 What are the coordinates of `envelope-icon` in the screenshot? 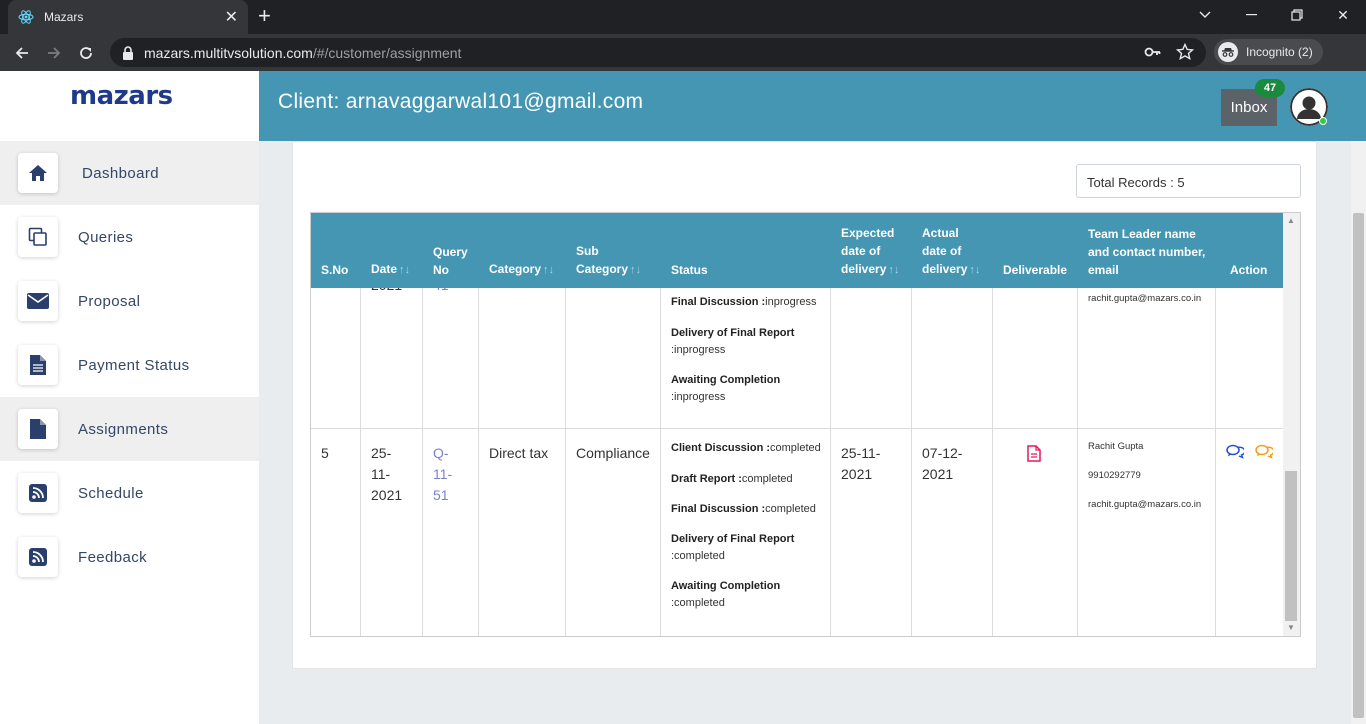 It's located at (38, 301).